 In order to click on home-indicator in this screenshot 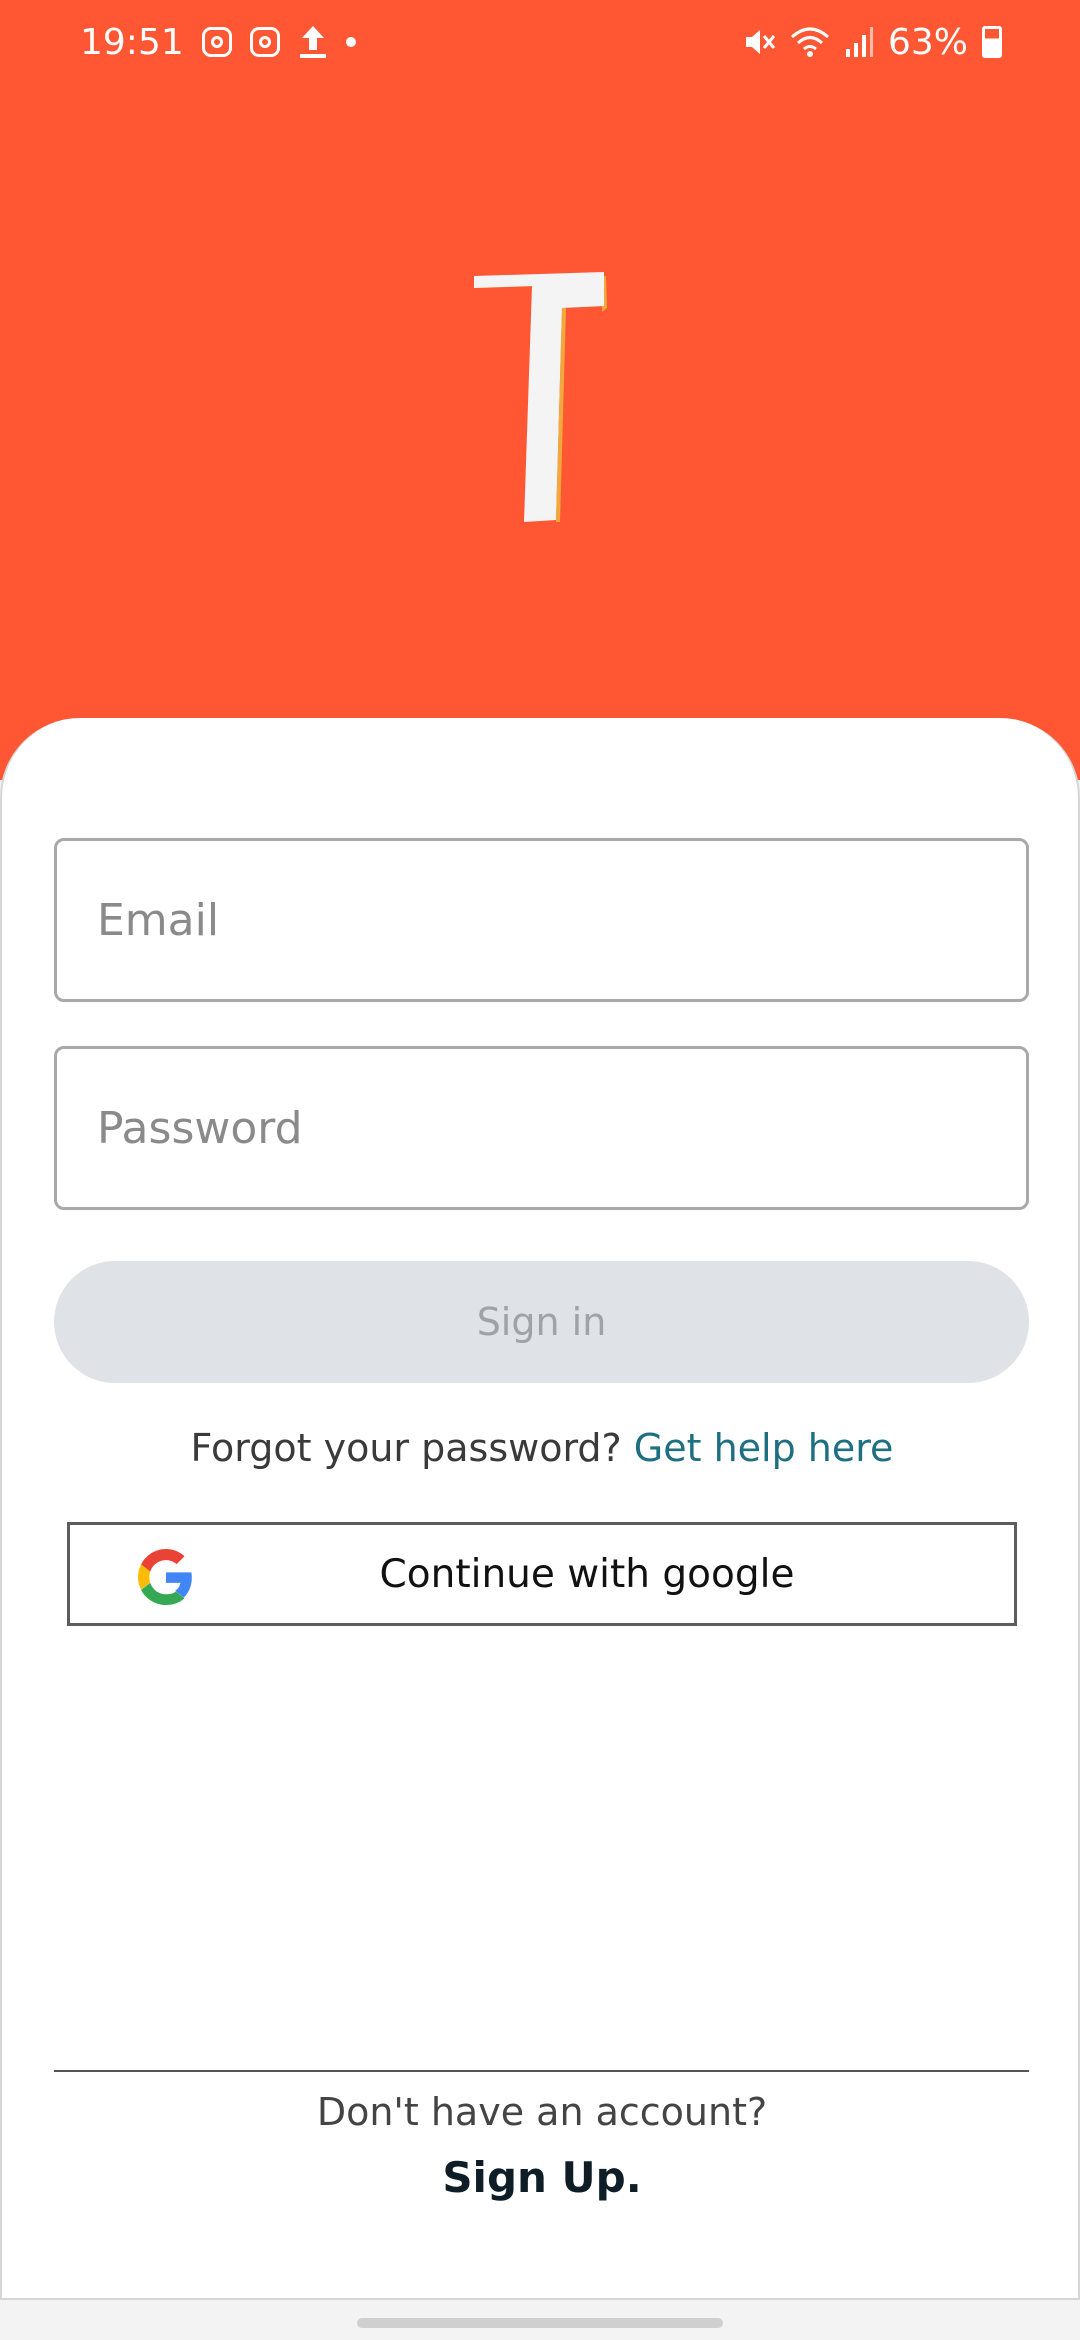, I will do `click(540, 2323)`.